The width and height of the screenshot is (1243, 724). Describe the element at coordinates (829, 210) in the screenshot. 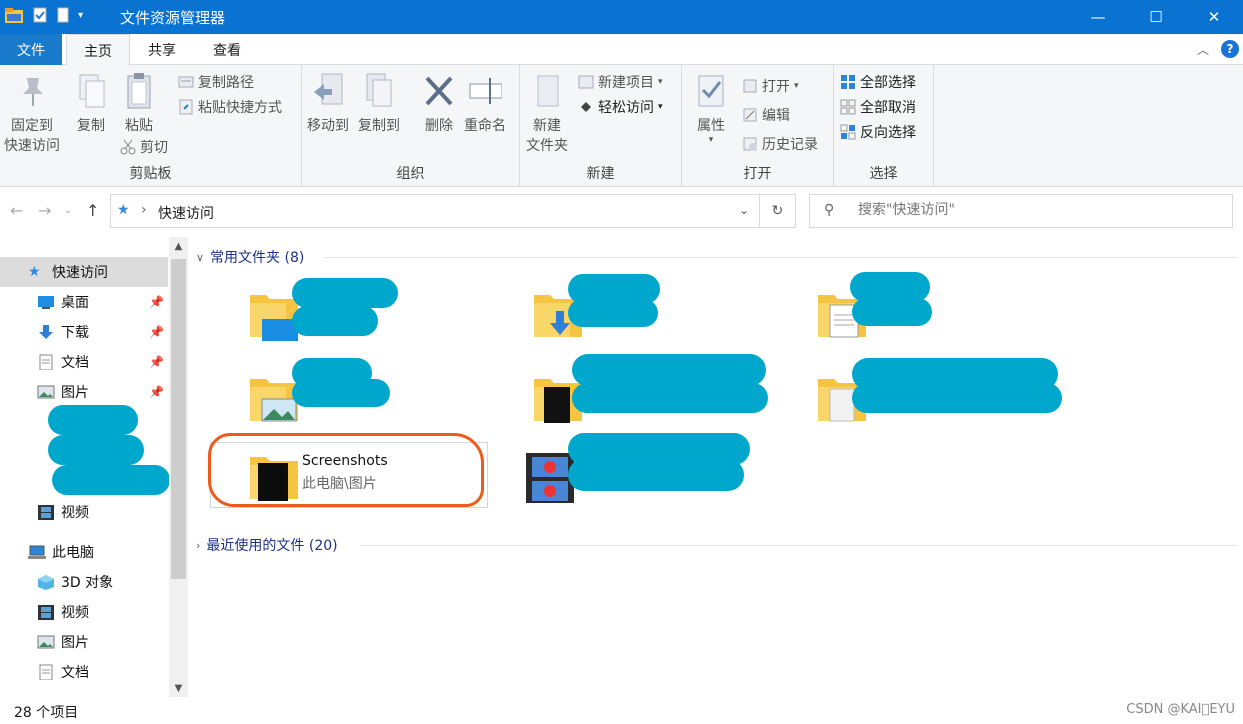

I see `search-icon: ⚲` at that location.